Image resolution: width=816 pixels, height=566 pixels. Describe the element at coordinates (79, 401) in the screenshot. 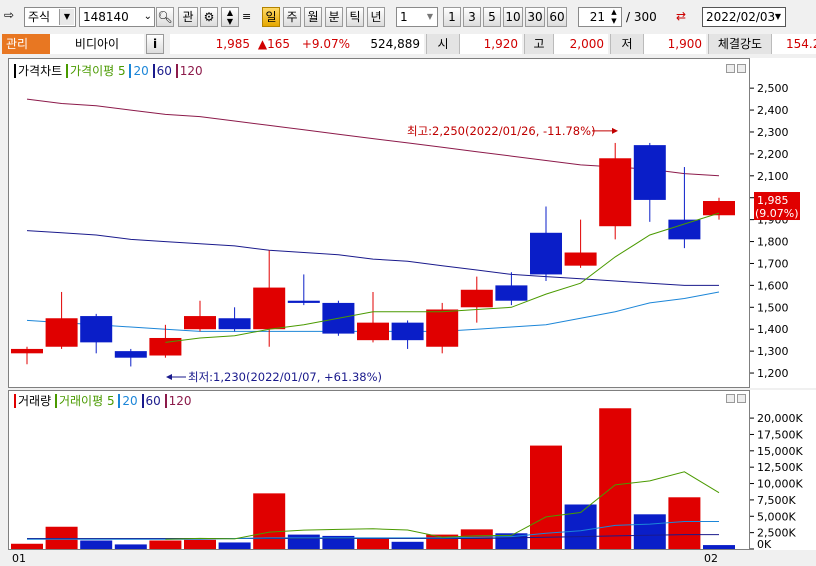

I see `legend-volume-ma-label: 거래이평` at that location.